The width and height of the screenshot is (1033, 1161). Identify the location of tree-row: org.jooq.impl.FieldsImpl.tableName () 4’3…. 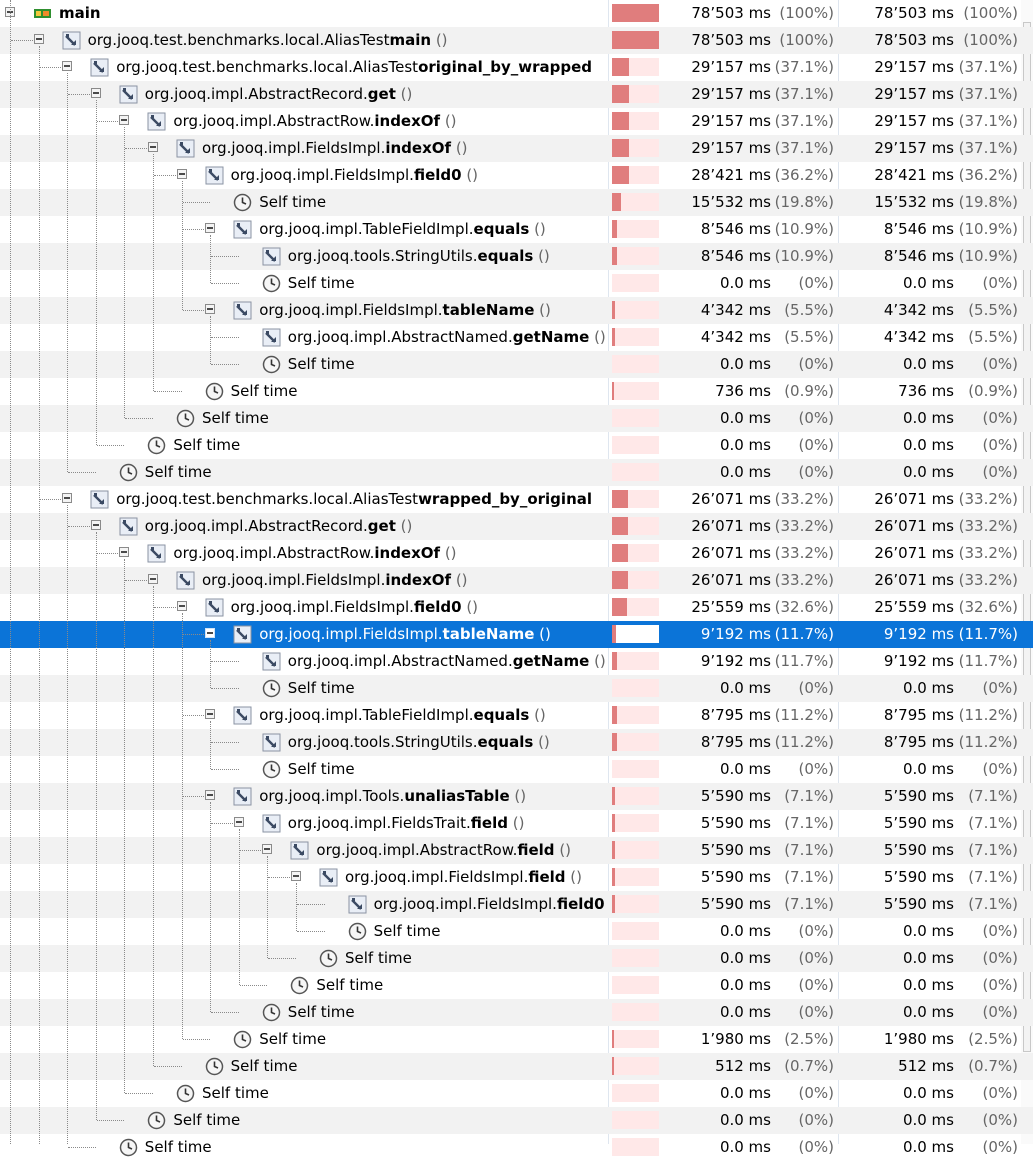
(516, 310).